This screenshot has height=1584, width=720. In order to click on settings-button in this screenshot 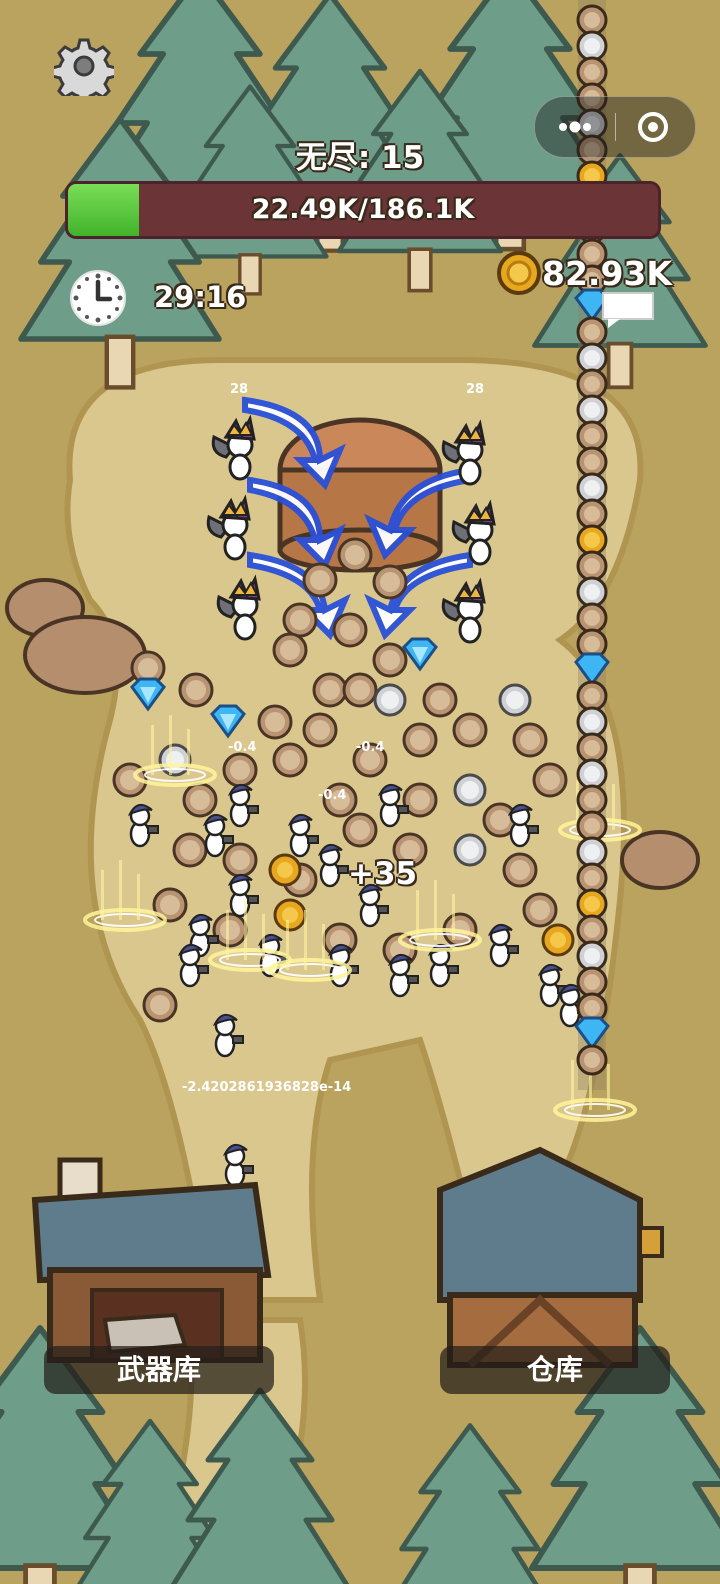, I will do `click(84, 71)`.